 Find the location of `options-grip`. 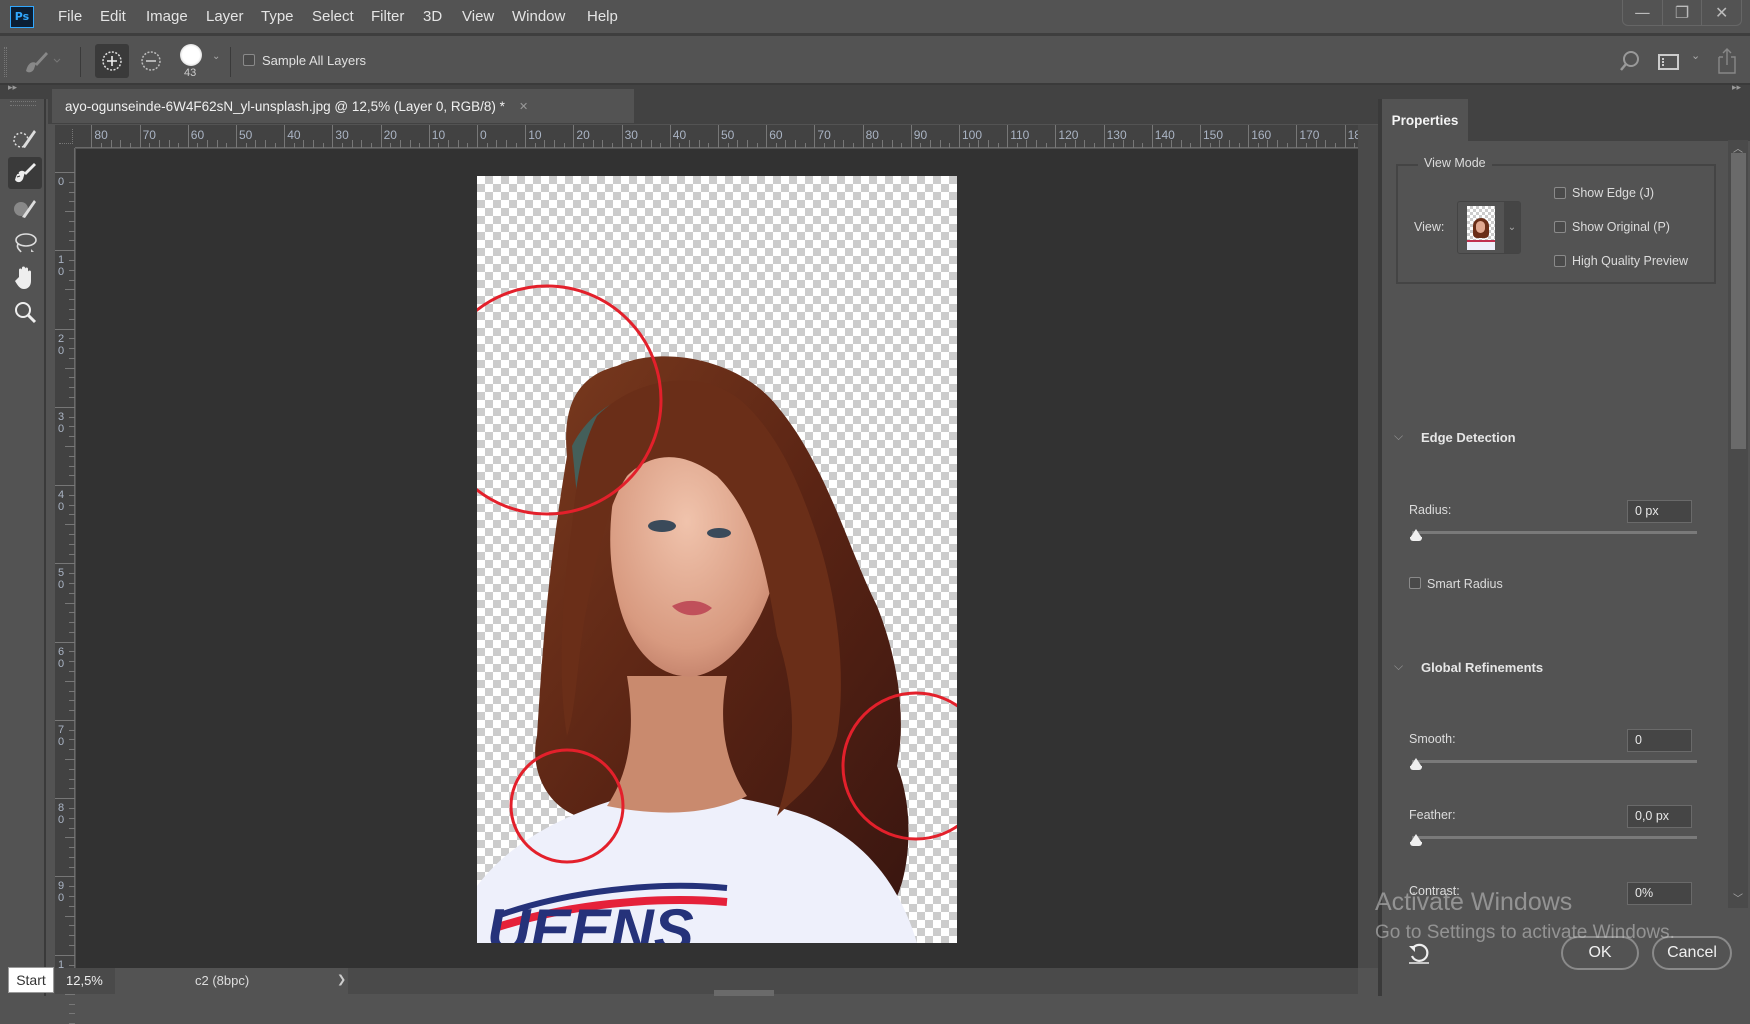

options-grip is located at coordinates (5, 62).